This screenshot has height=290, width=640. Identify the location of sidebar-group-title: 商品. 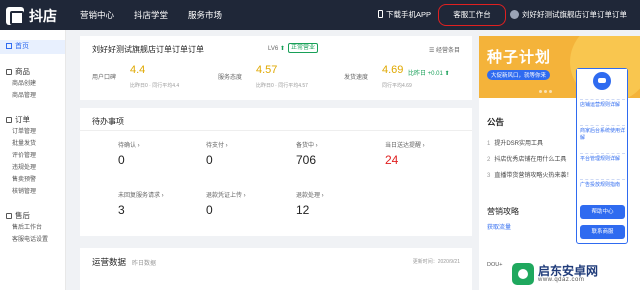
(22, 71).